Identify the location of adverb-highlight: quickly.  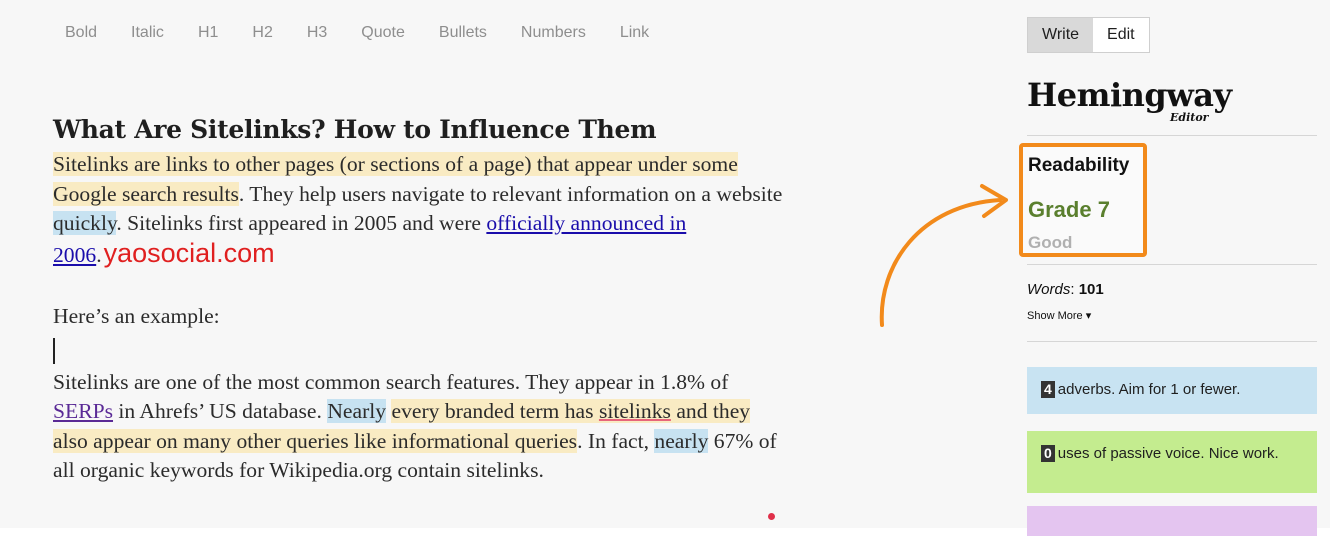
(85, 223).